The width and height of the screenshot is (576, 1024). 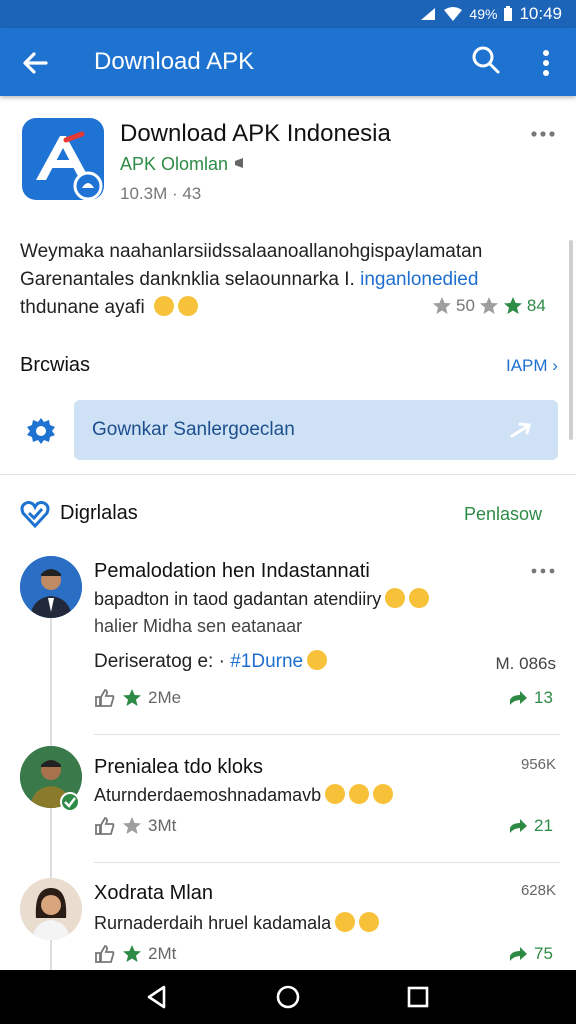 What do you see at coordinates (174, 61) in the screenshot?
I see `app-bar-title: Download APK` at bounding box center [174, 61].